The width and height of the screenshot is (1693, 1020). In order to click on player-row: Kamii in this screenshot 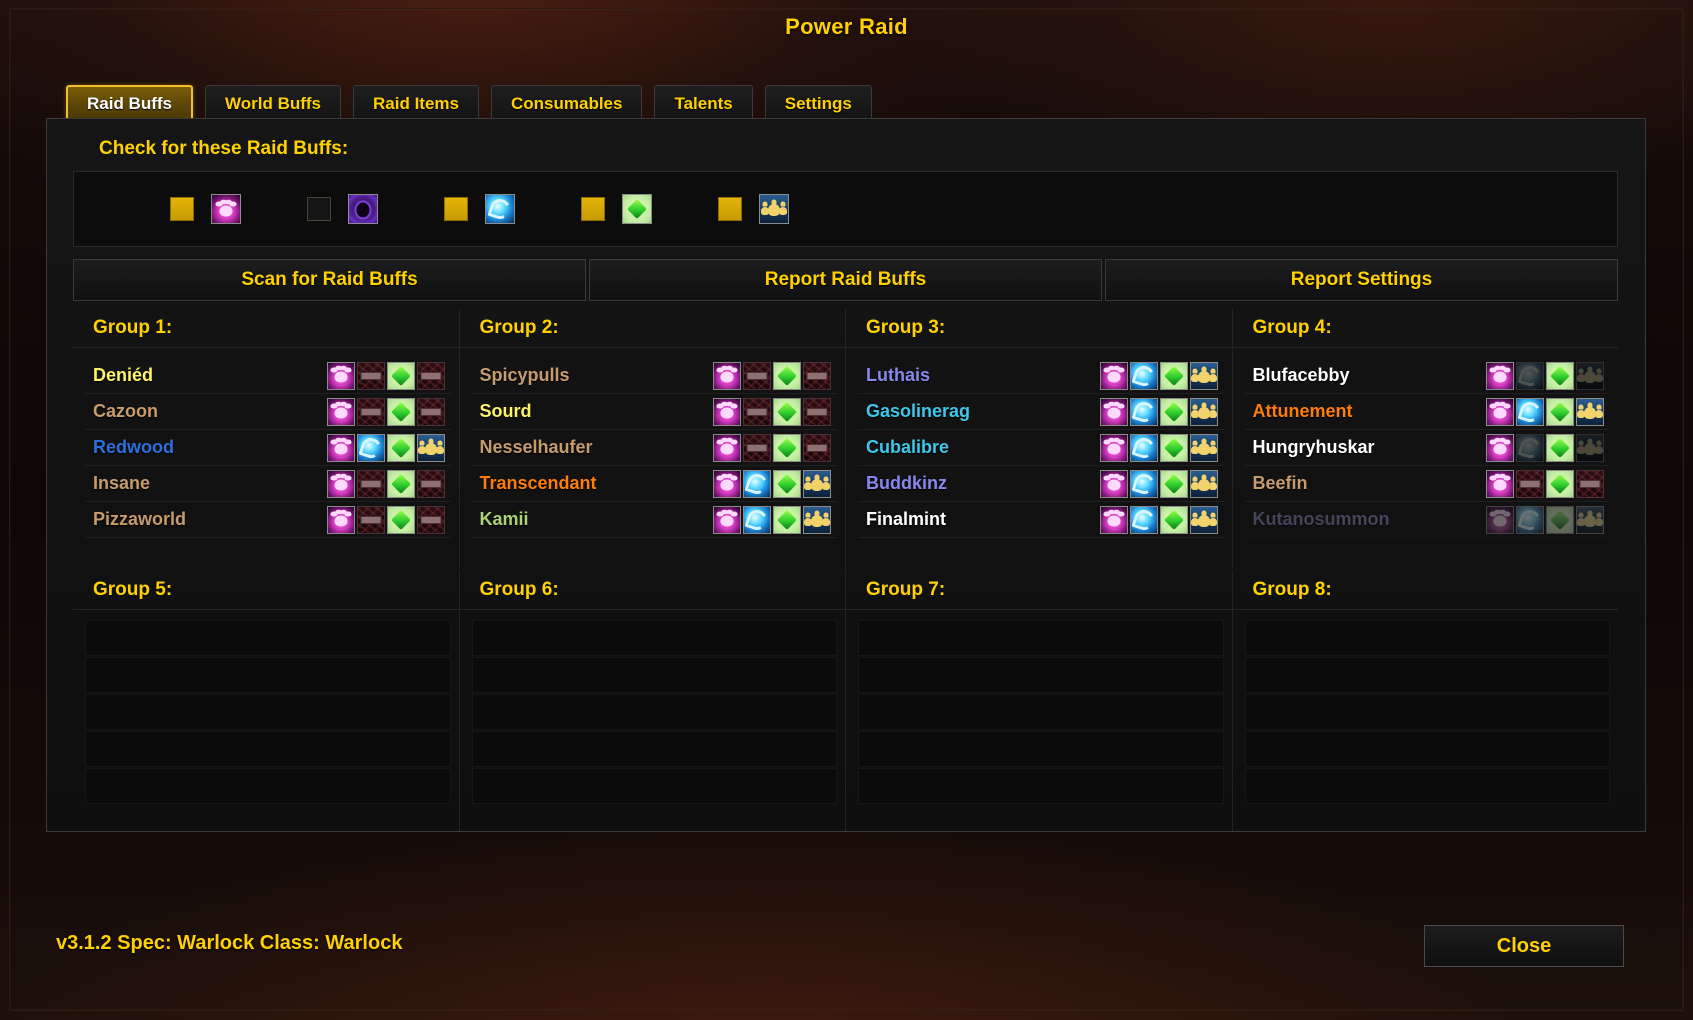, I will do `click(654, 520)`.